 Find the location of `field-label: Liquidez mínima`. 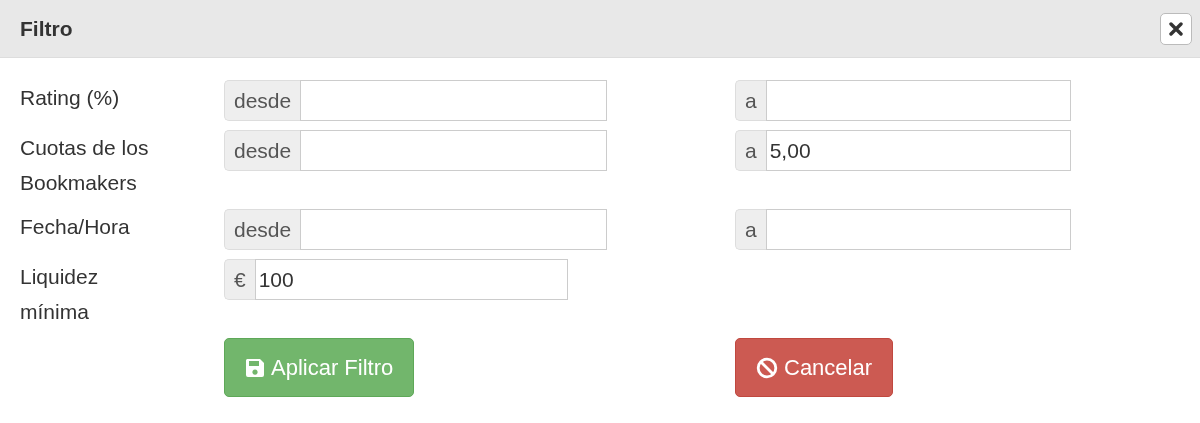

field-label: Liquidez mínima is located at coordinates (60, 294).